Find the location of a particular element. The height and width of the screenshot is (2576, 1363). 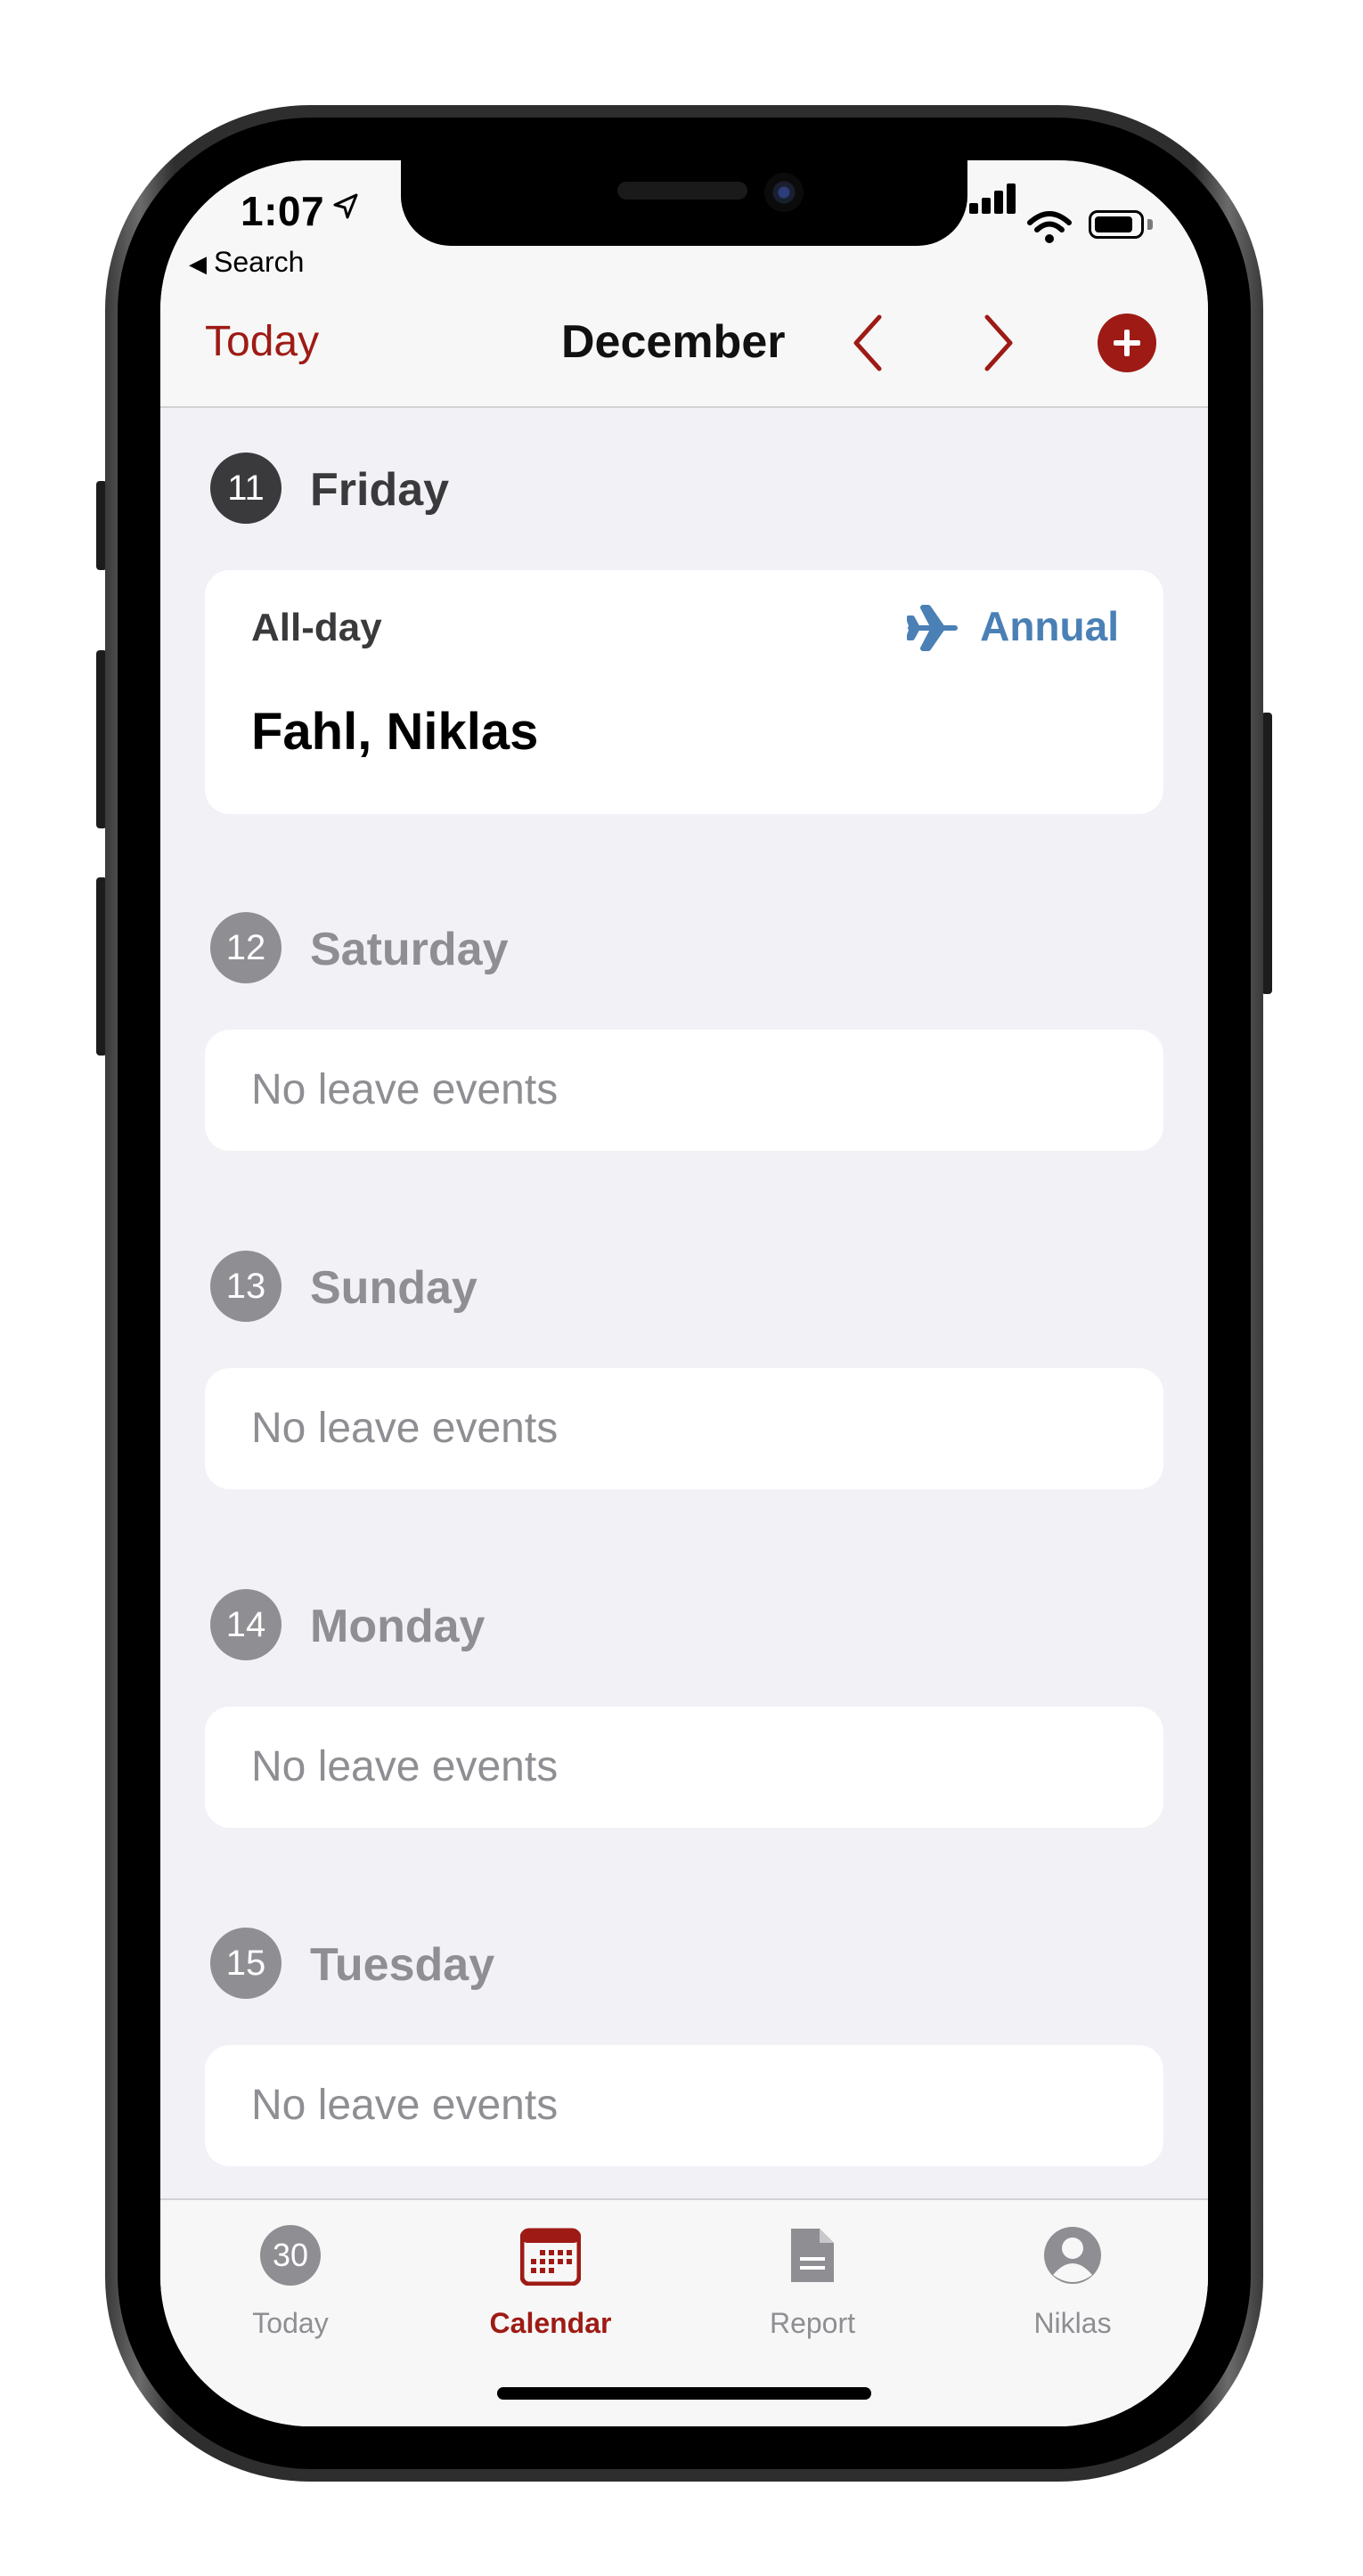

month-title: December is located at coordinates (674, 342).